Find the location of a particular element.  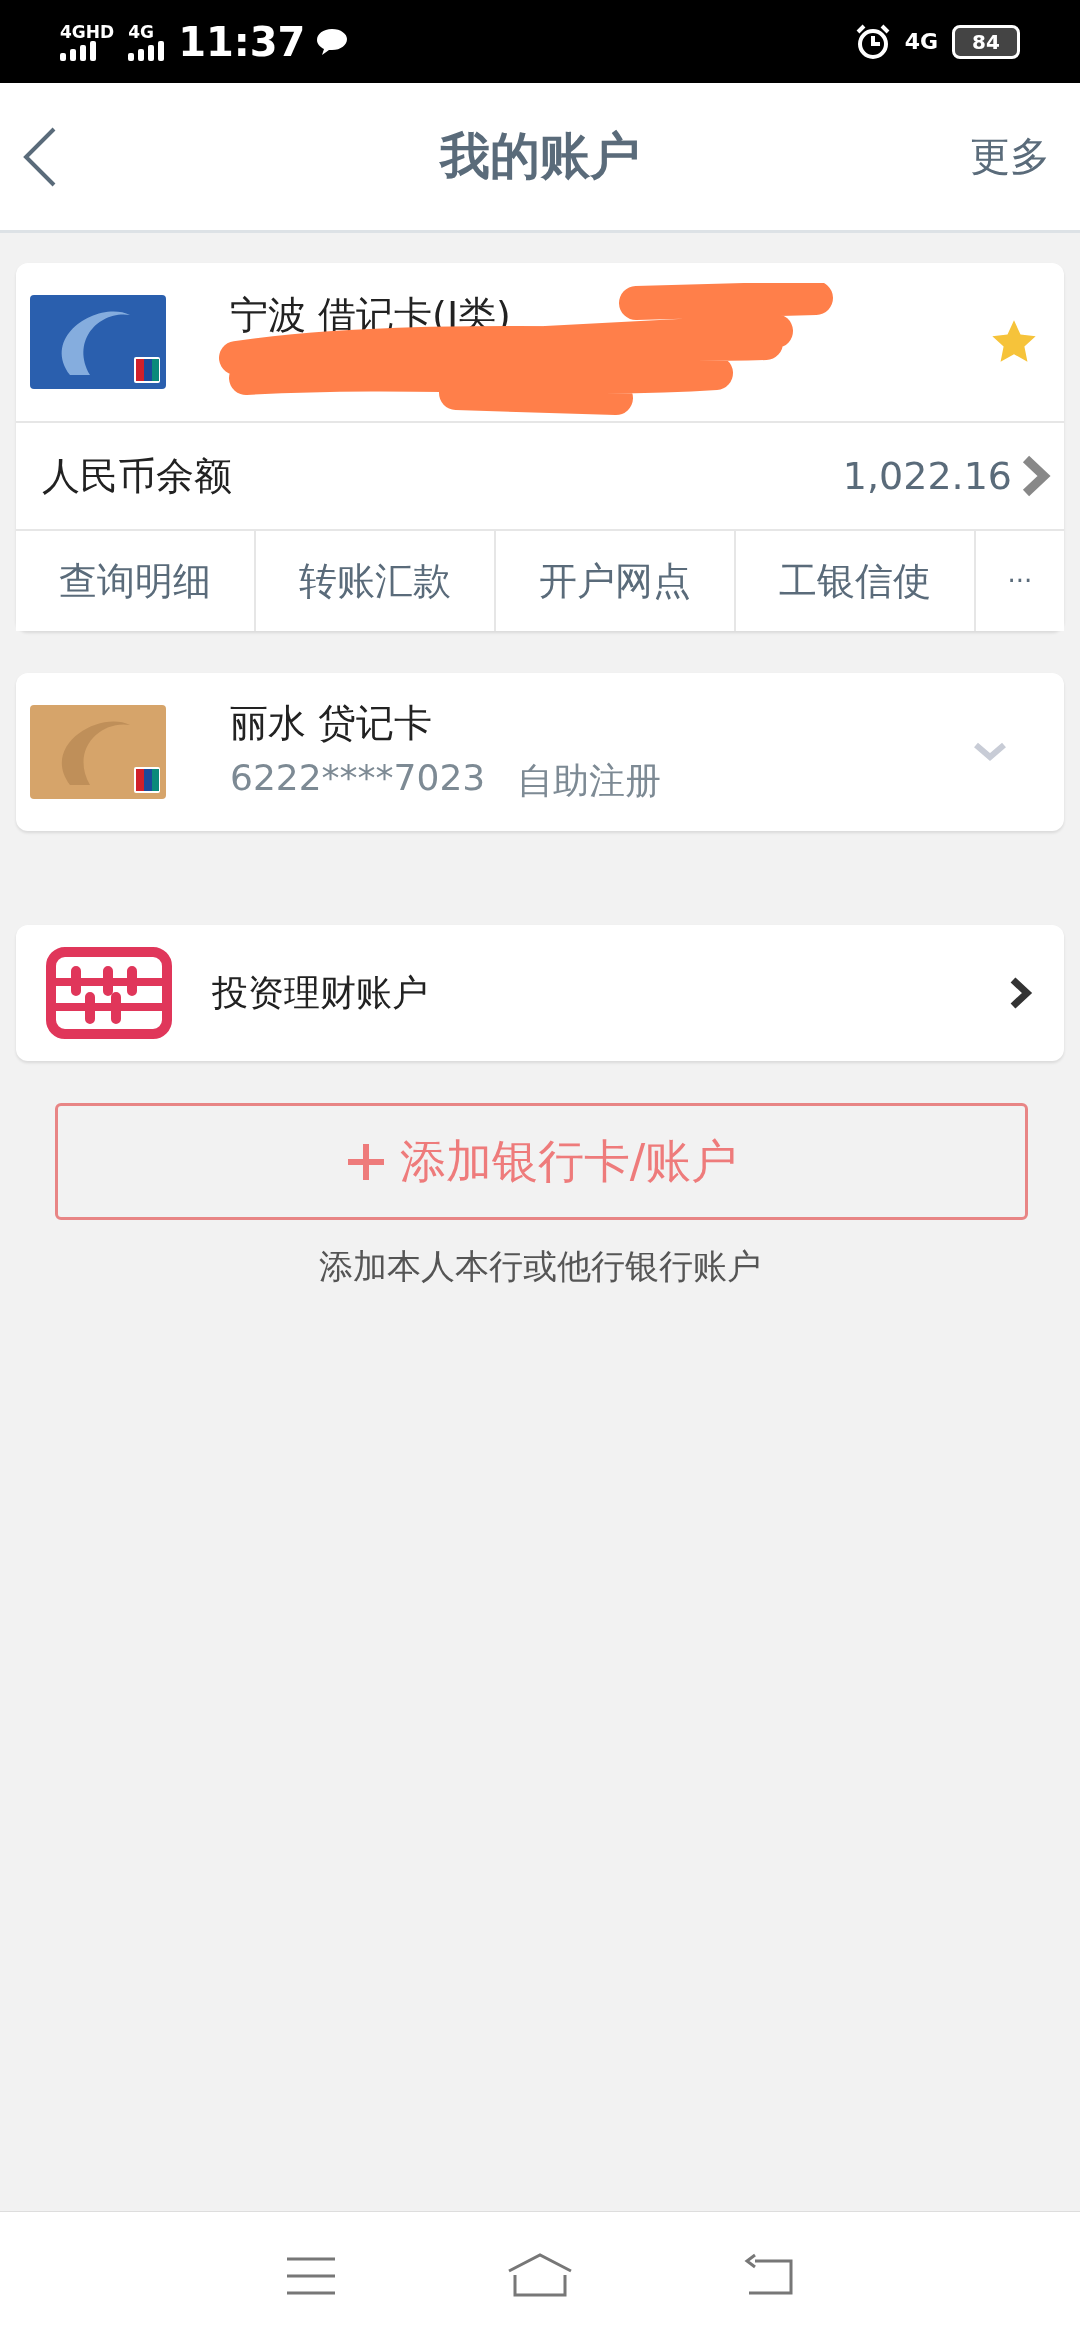

card-number: 6222****7023 is located at coordinates (358, 778).